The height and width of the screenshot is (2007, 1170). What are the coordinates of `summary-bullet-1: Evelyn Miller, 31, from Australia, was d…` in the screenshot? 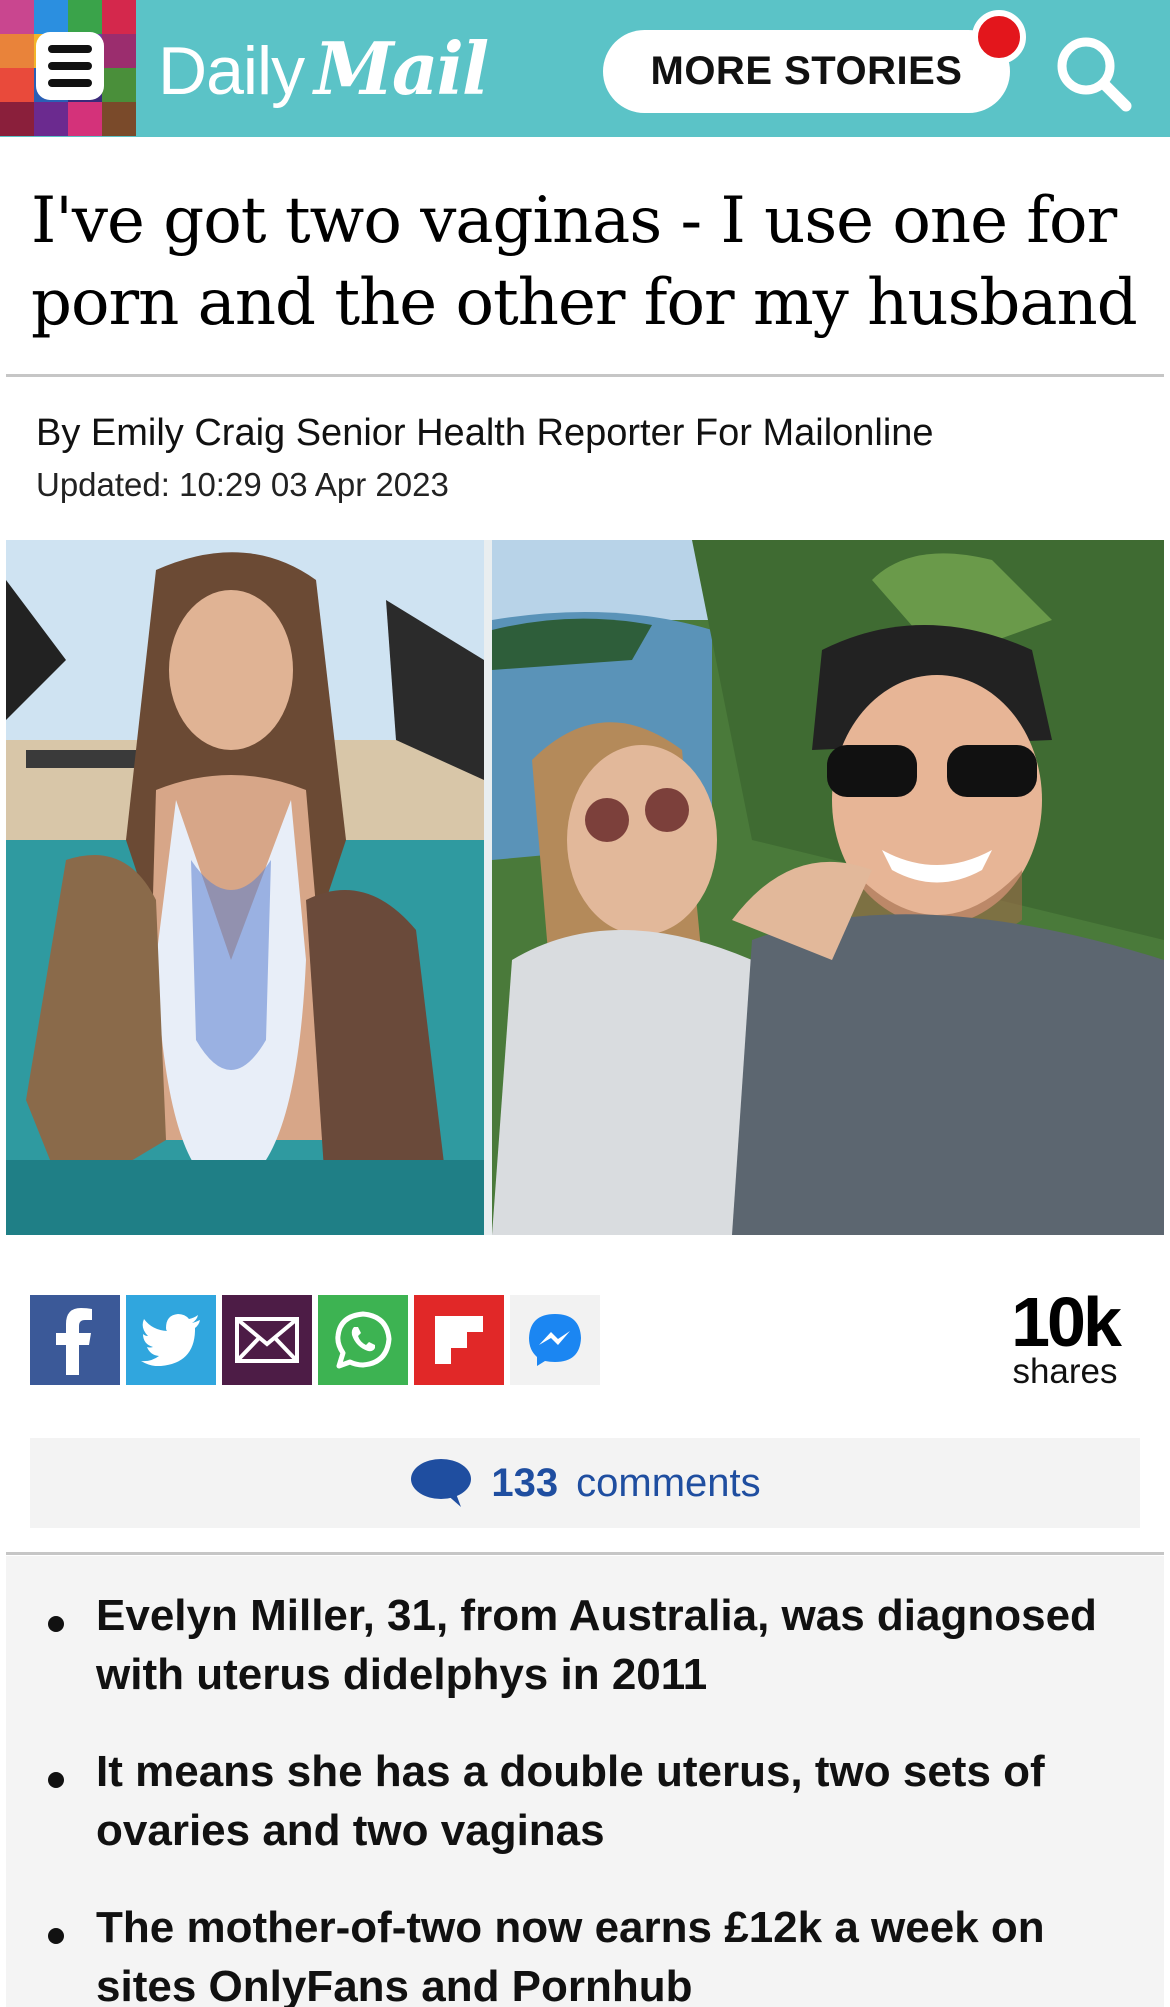 It's located at (596, 1645).